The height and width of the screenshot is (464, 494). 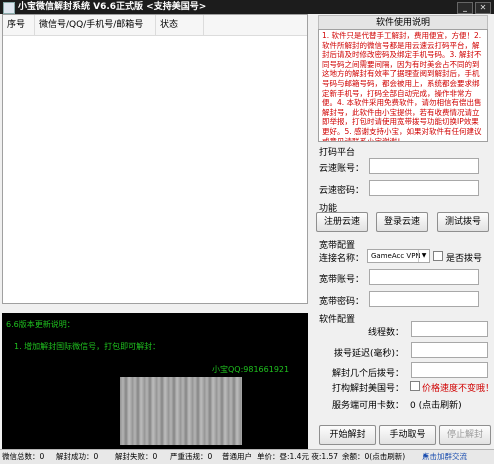 I want to click on blurred-image, so click(x=181, y=411).